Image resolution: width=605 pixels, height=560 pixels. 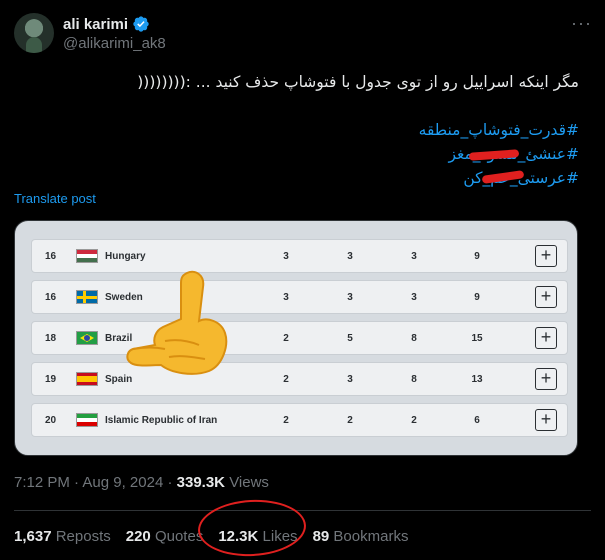 I want to click on medal-row: 18 Brazil 2 5 8 15 +, so click(x=299, y=338).